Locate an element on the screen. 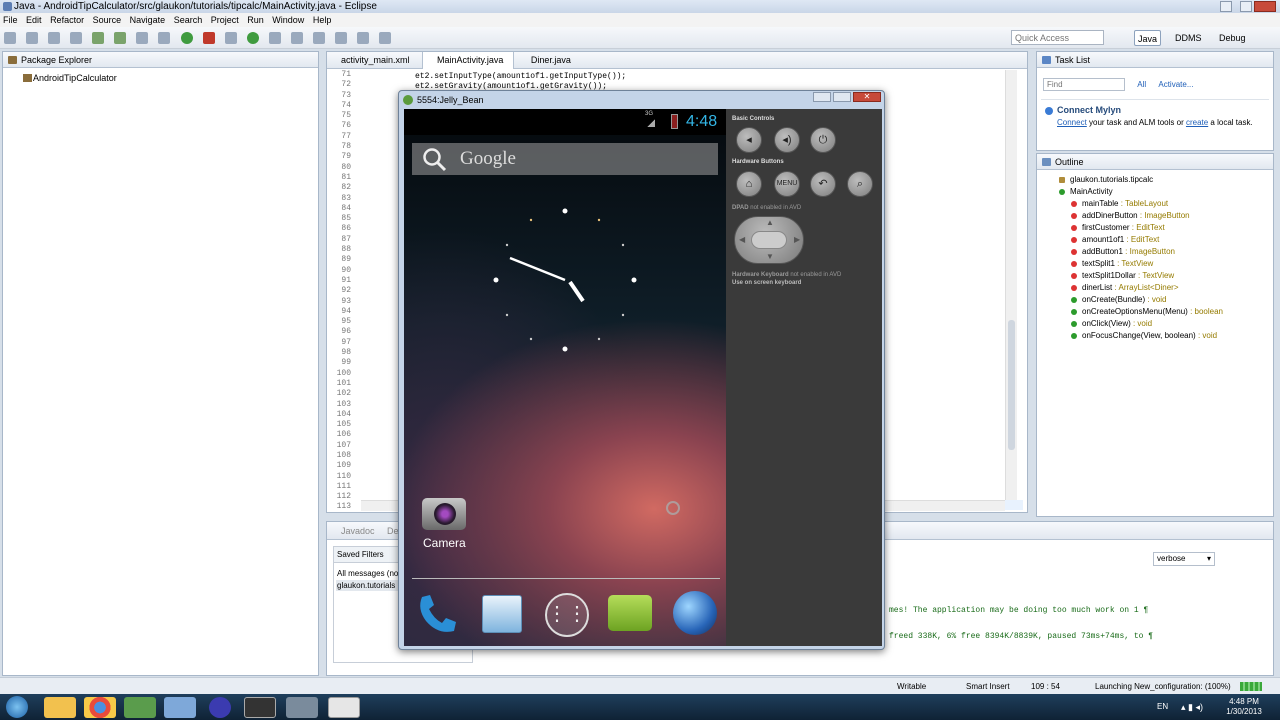  outline-method: onCreate(Bundle) : void is located at coordinates (1172, 300).